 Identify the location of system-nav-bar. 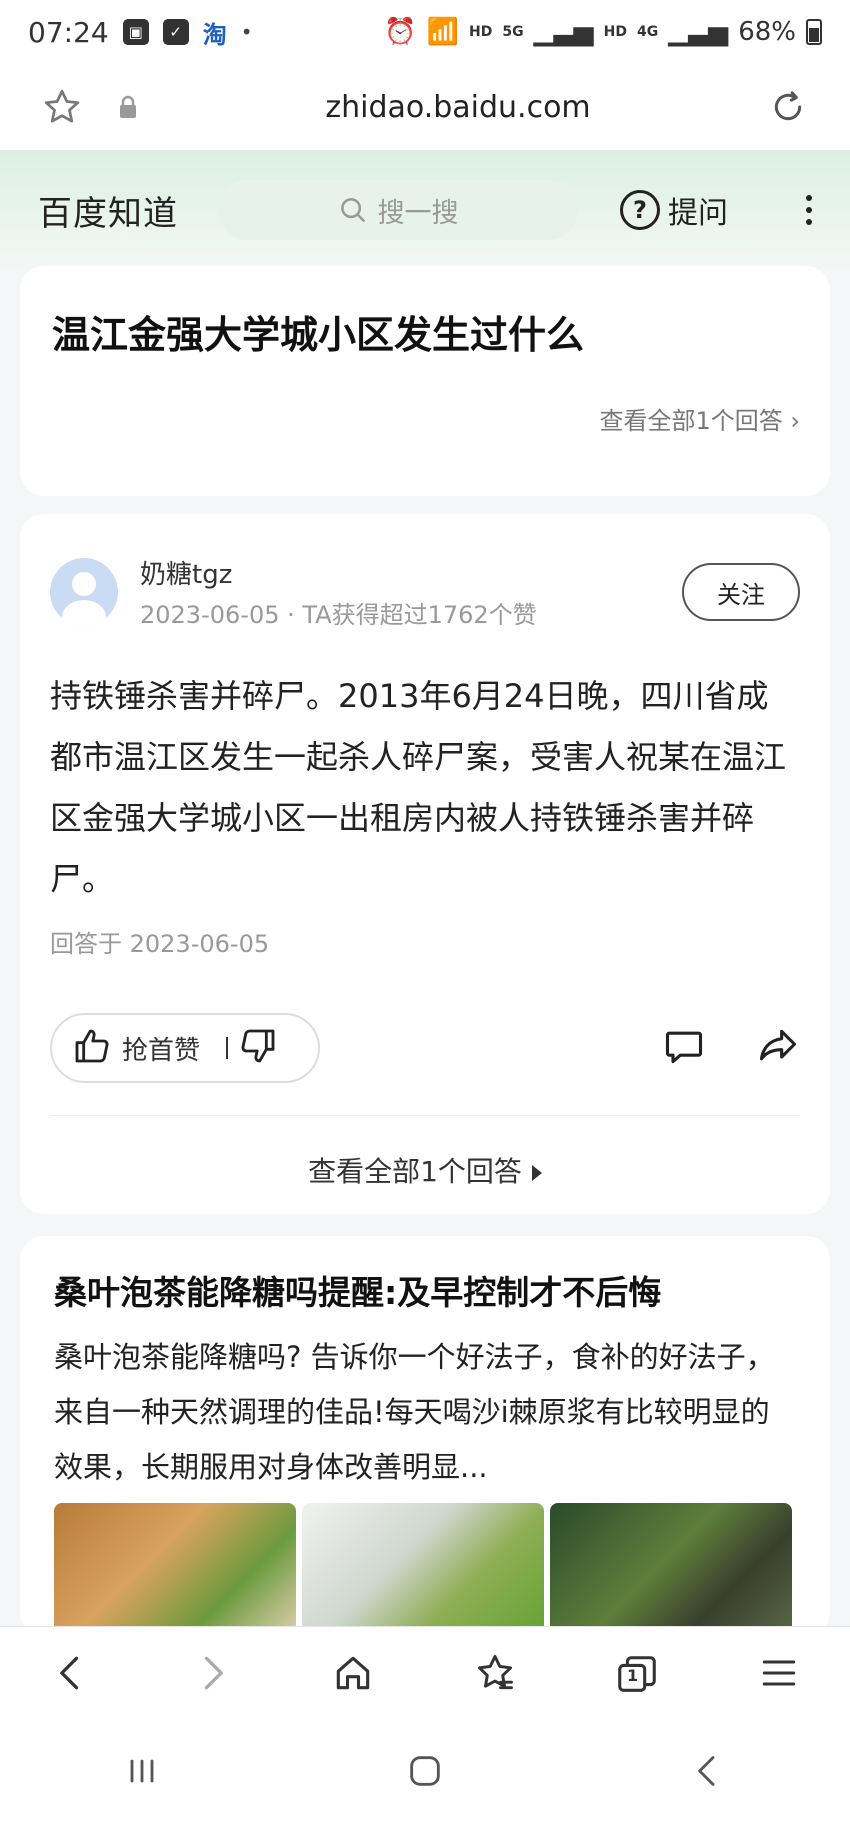
(425, 1772).